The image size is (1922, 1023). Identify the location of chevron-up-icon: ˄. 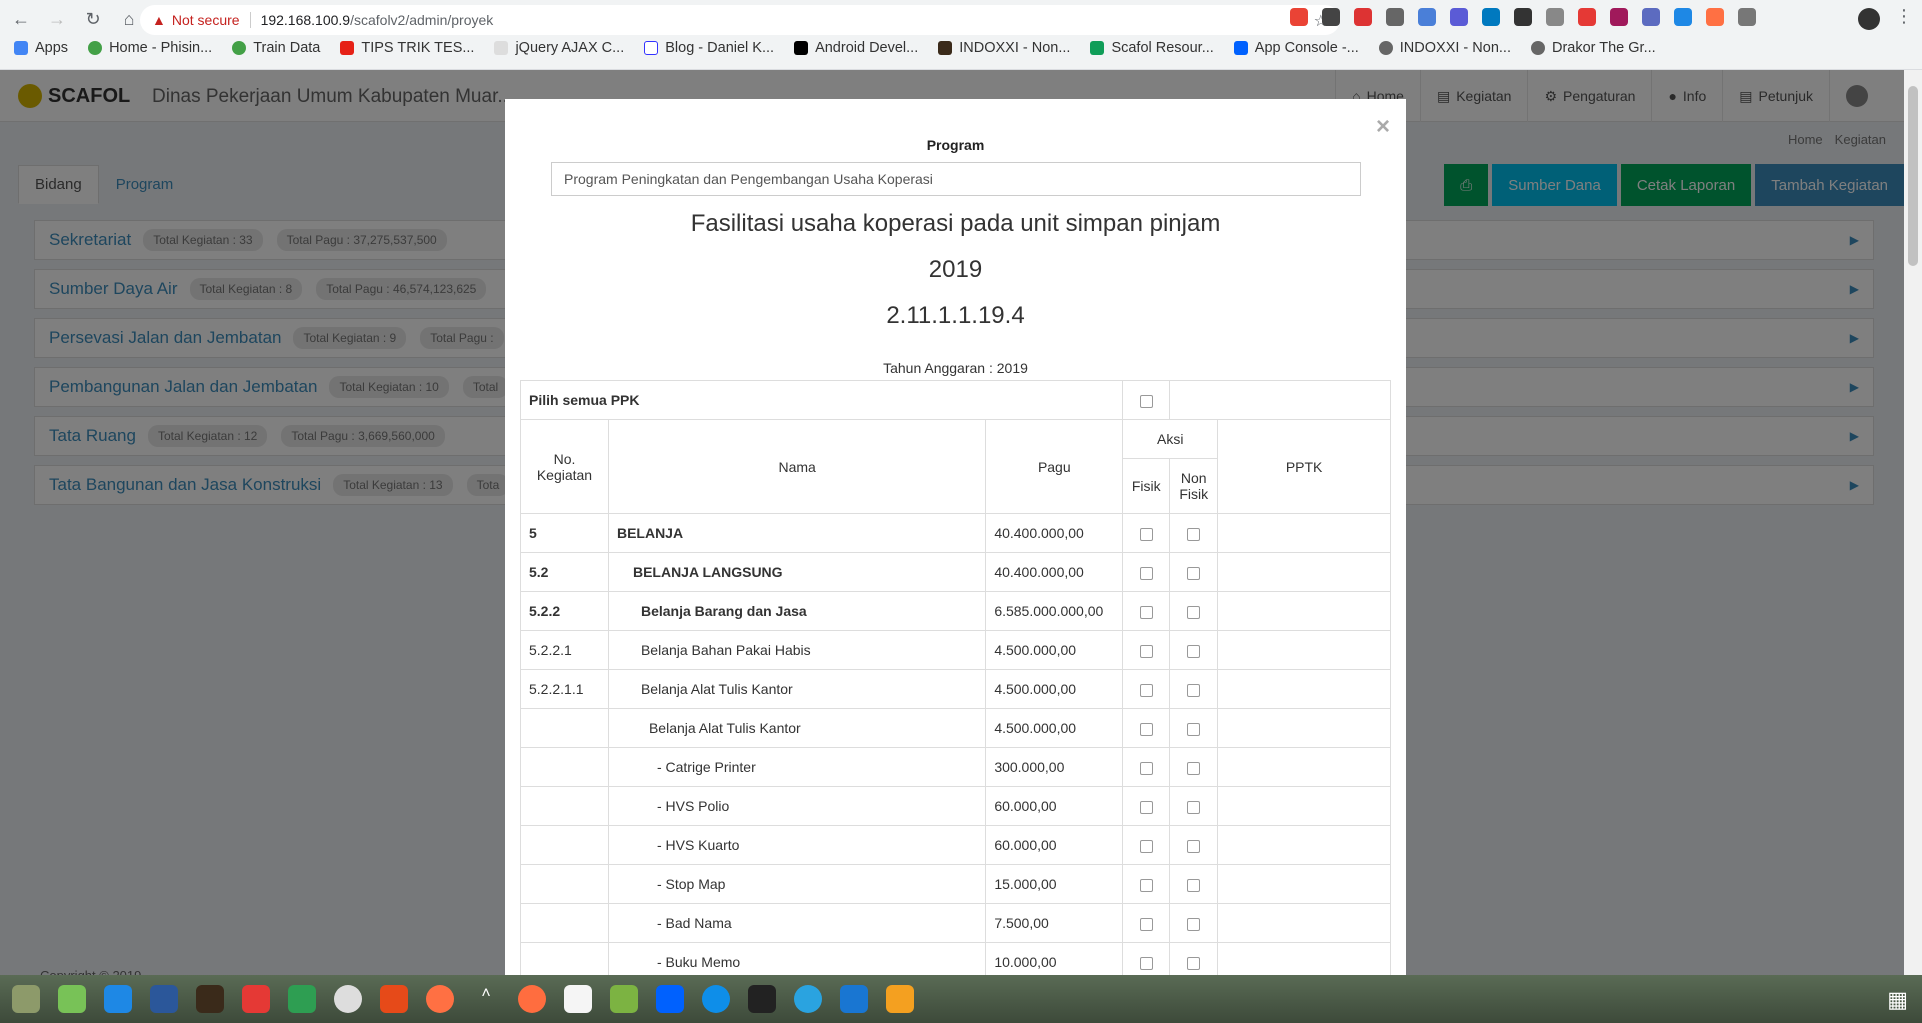
(486, 999).